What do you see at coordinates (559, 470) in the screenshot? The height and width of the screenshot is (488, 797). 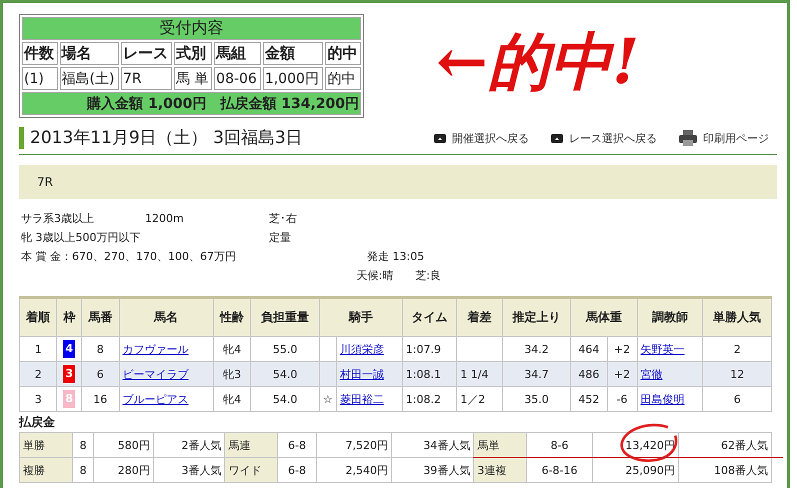 I see `table-cell: 6-8-16` at bounding box center [559, 470].